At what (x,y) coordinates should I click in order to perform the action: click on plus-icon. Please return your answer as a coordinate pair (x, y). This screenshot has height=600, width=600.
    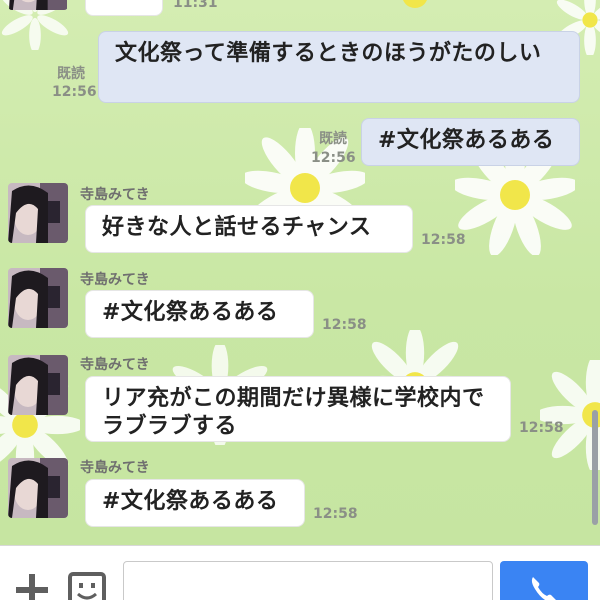
    Looking at the image, I should click on (32, 587).